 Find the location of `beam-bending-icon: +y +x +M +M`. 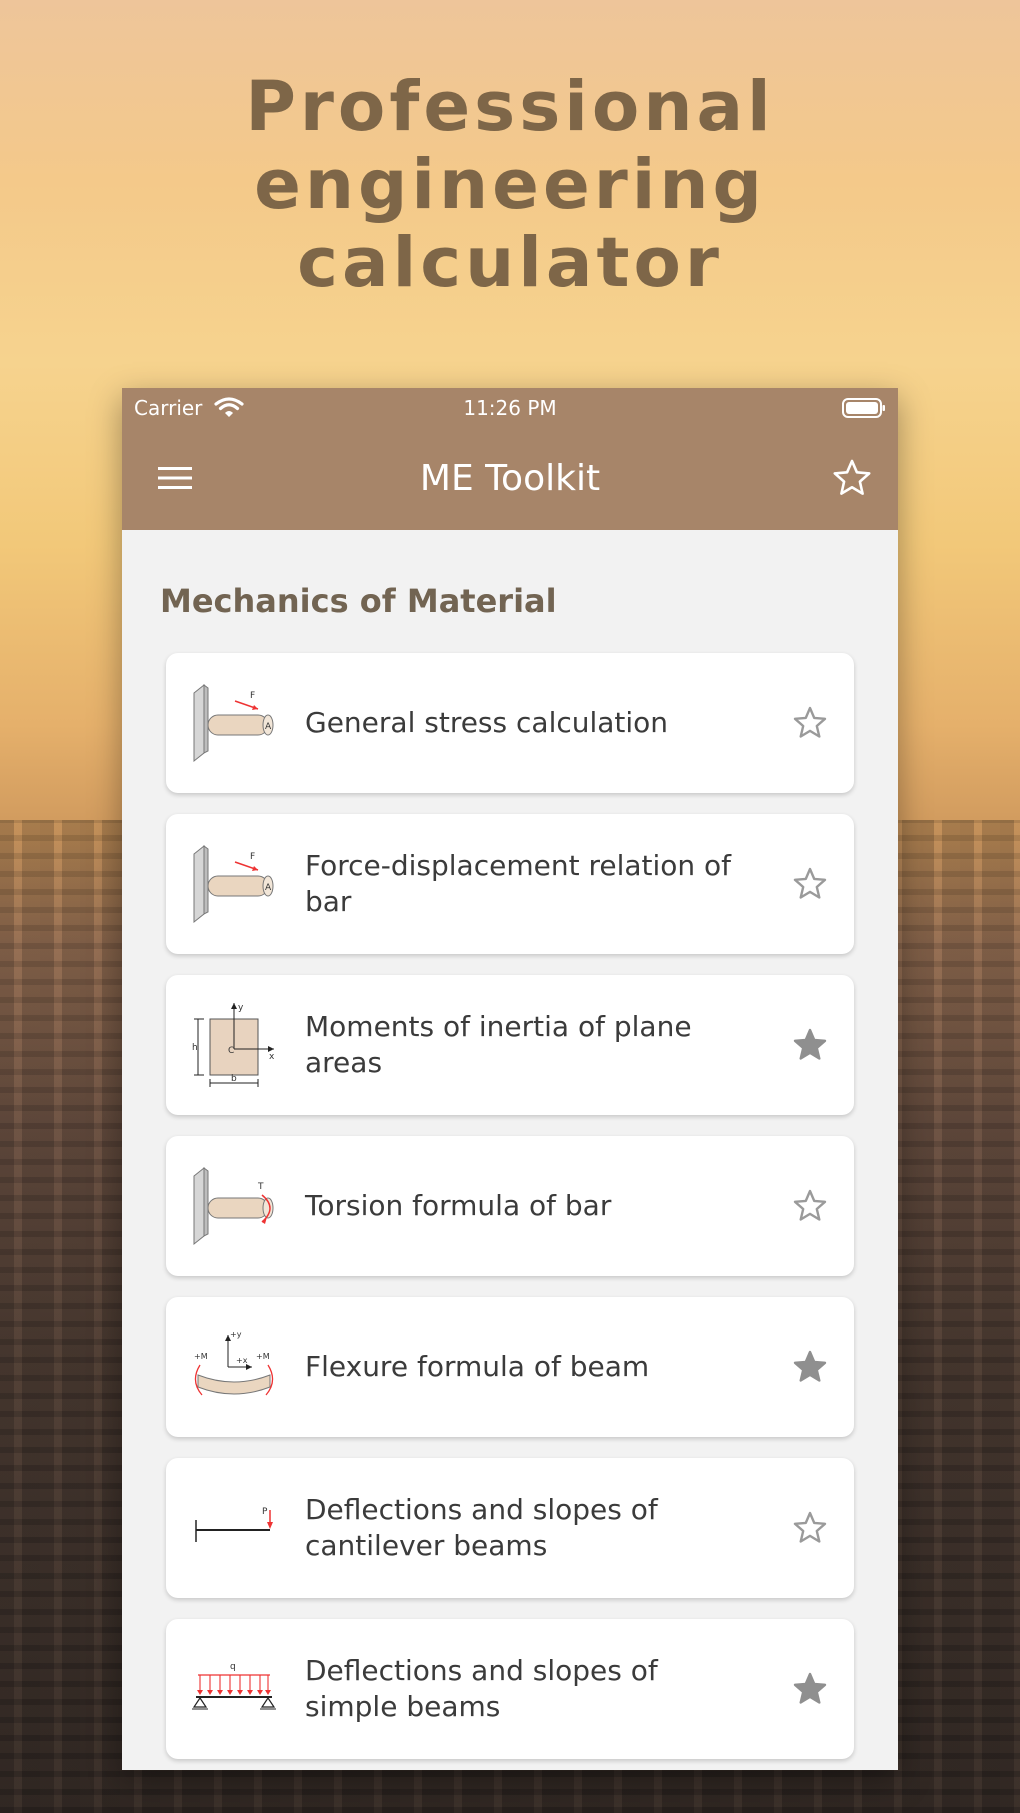

beam-bending-icon: +y +x +M +M is located at coordinates (234, 1363).